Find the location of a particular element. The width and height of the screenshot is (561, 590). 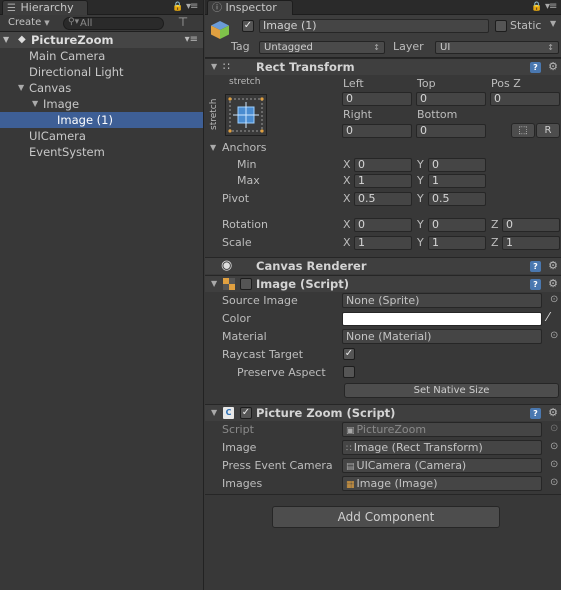

pivot-x-field: 0.5 is located at coordinates (383, 199).